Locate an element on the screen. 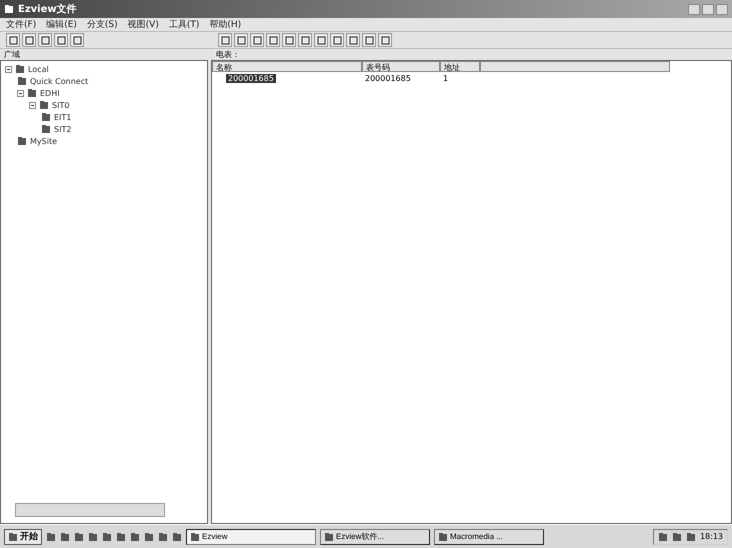  column-header: 地址 is located at coordinates (460, 66).